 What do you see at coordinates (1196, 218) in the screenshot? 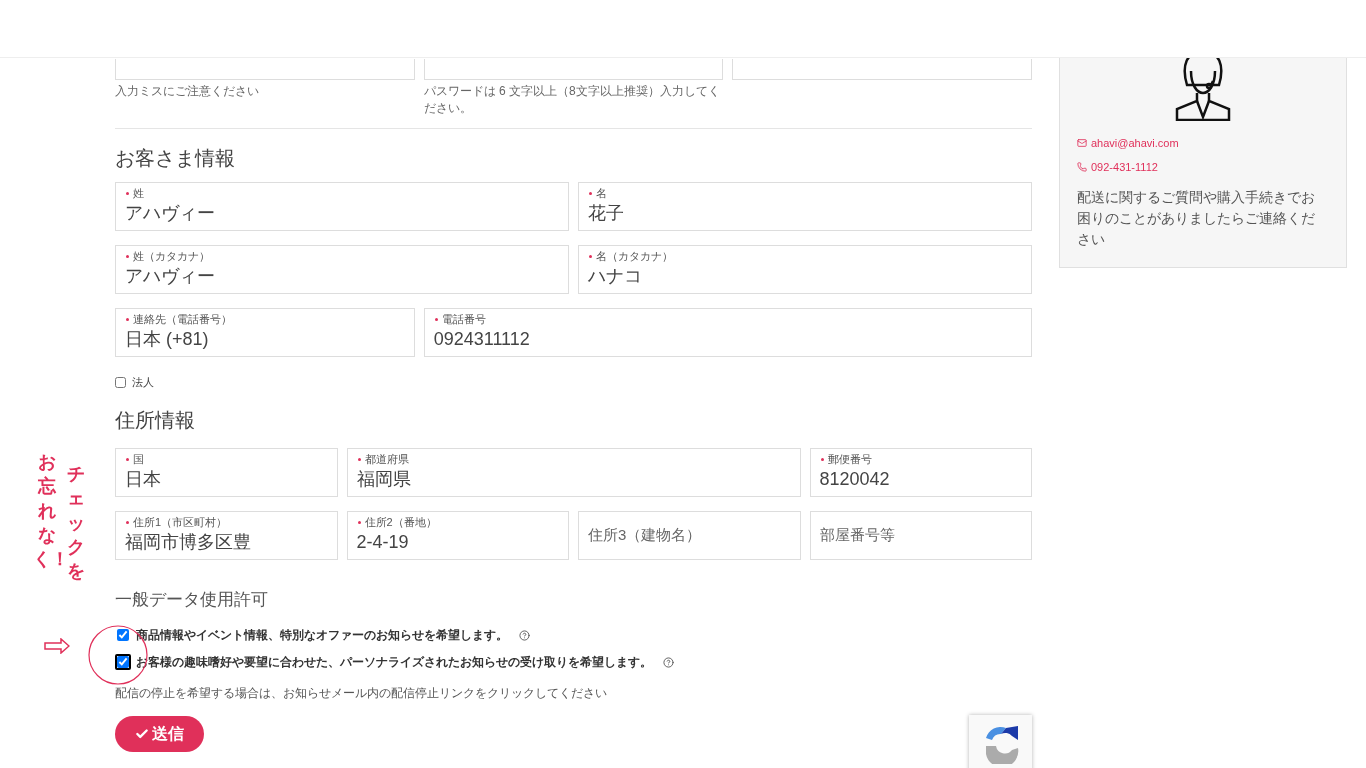
I see `contact-message: 配送に関するご質問や購入手続きでお困りのことがありましたらご連絡ください` at bounding box center [1196, 218].